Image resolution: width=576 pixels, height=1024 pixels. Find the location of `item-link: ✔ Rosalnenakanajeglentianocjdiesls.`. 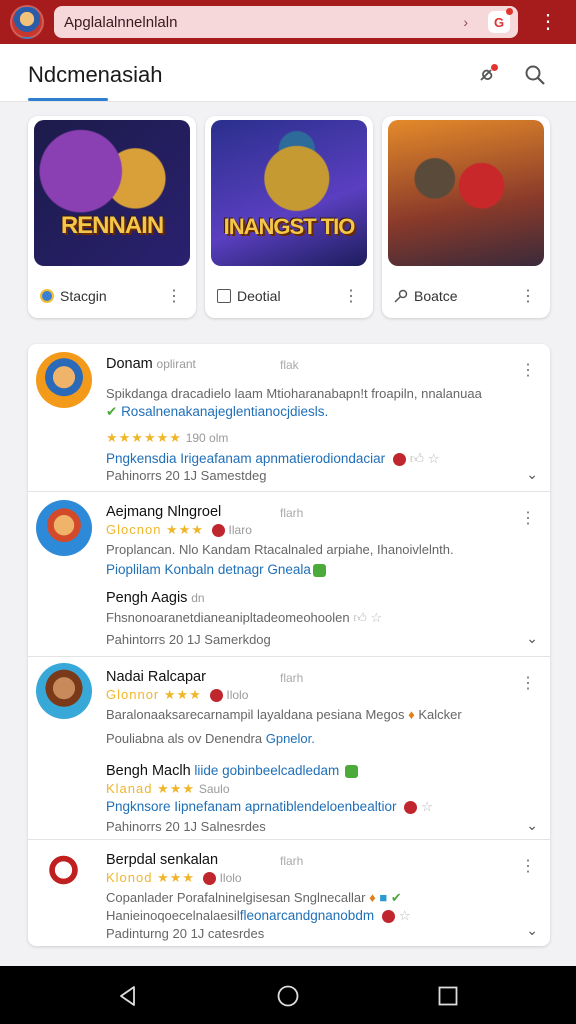

item-link: ✔ Rosalnenakanajeglentianocjdiesls. is located at coordinates (217, 412).